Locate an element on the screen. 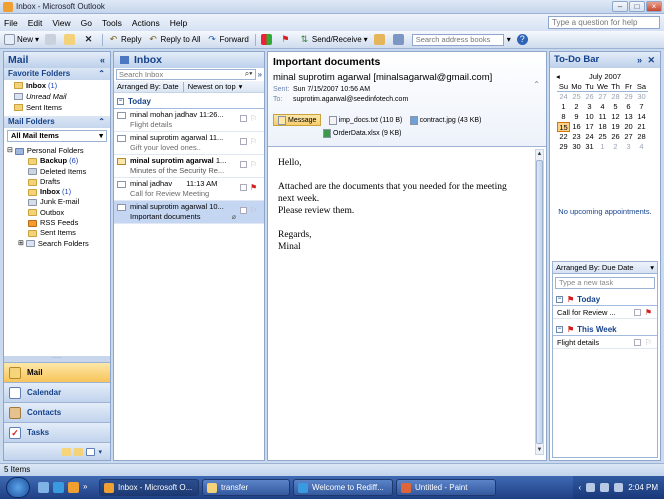  menu-view: View is located at coordinates (61, 23).